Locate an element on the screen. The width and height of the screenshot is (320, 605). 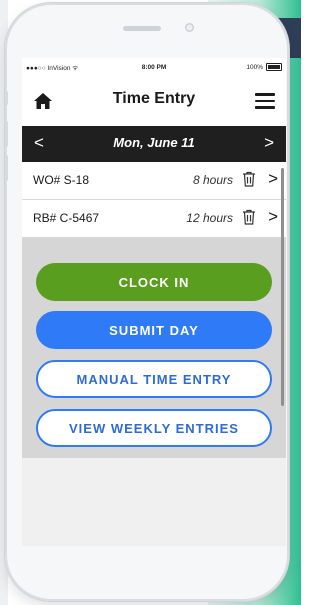
current-date: Mon, June 11 is located at coordinates (154, 142).